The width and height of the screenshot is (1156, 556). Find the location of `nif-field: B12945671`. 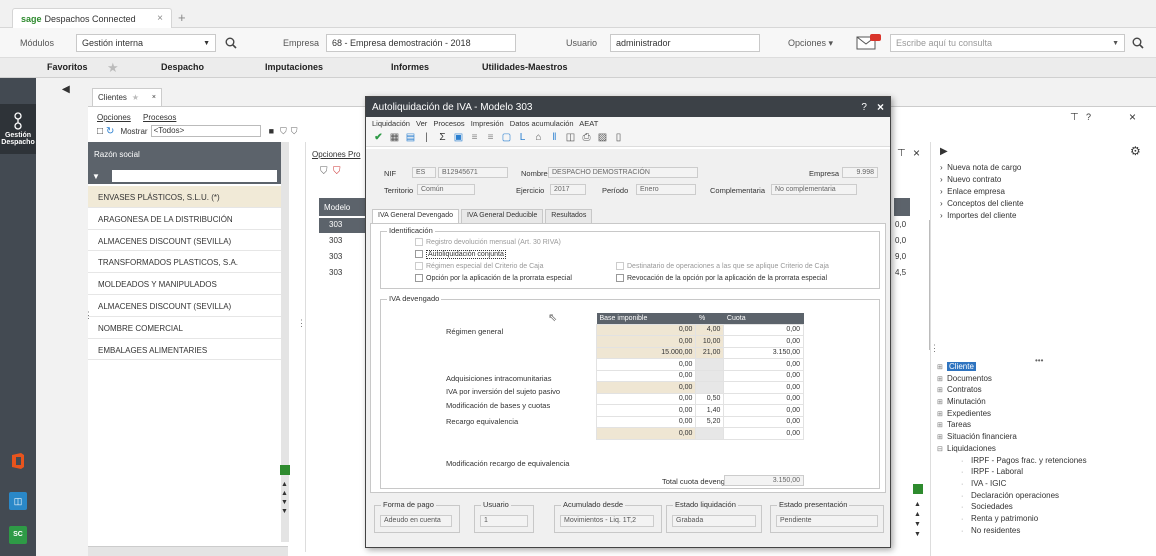

nif-field: B12945671 is located at coordinates (473, 172).